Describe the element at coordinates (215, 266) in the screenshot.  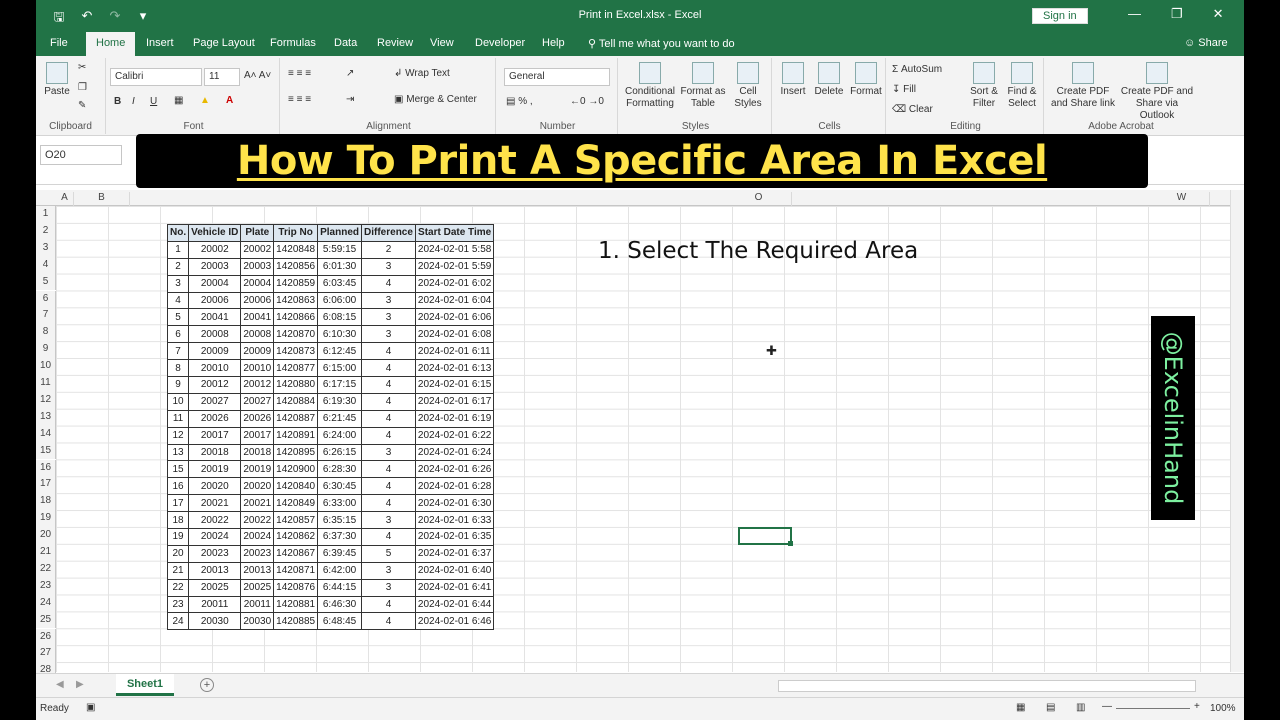
I see `cell-vehicle-id: 20003` at that location.